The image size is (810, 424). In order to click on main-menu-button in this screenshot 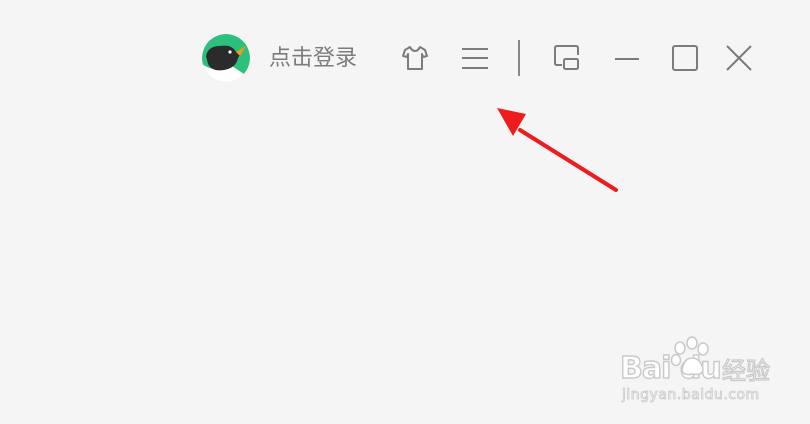, I will do `click(475, 58)`.